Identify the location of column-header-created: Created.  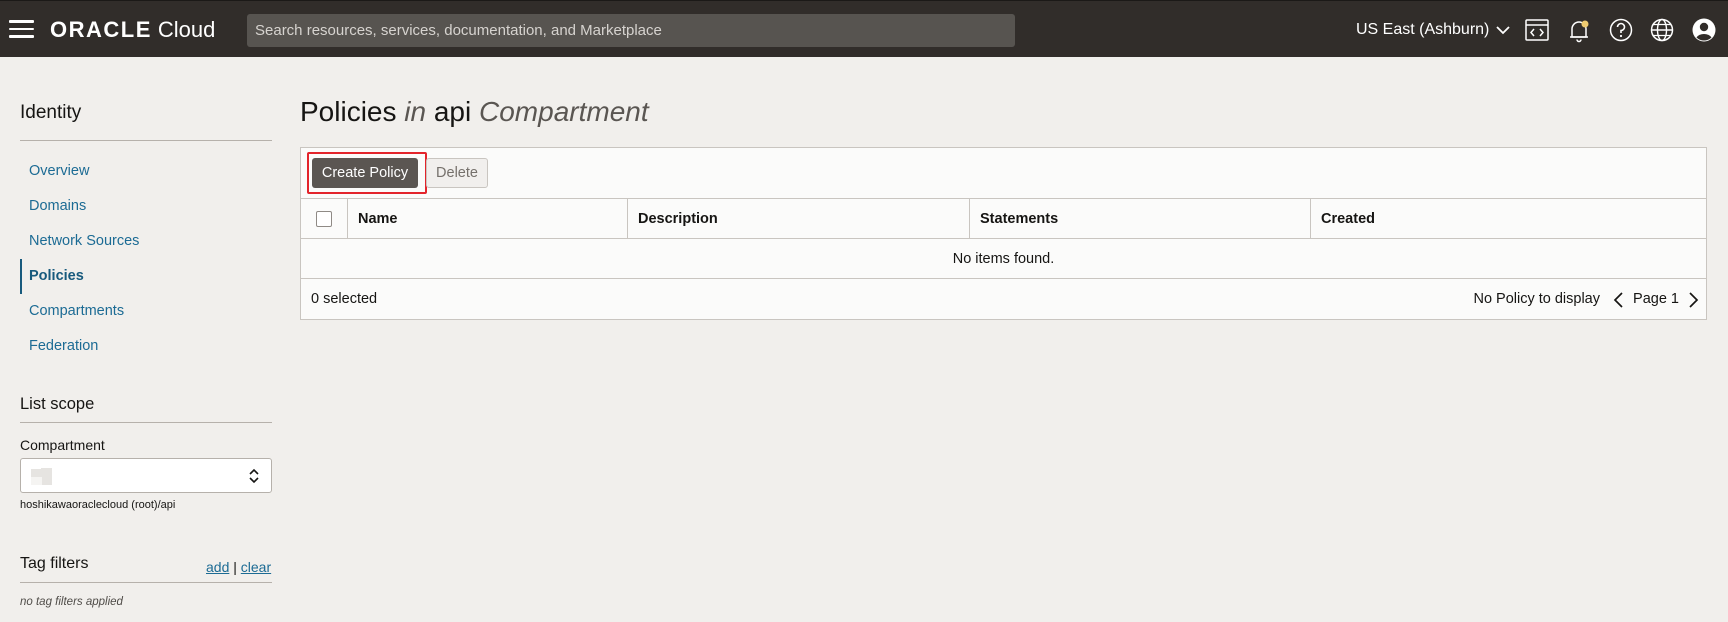
(1508, 219).